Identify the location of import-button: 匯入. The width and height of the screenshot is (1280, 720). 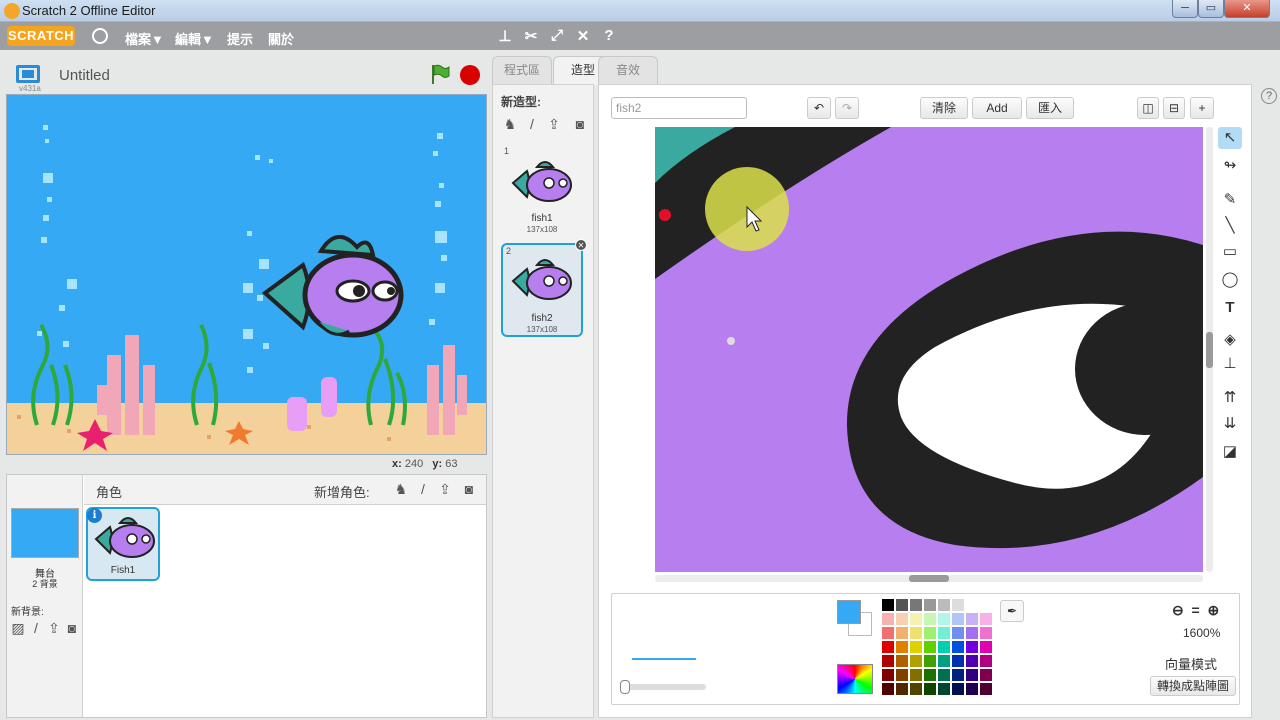
(1050, 108).